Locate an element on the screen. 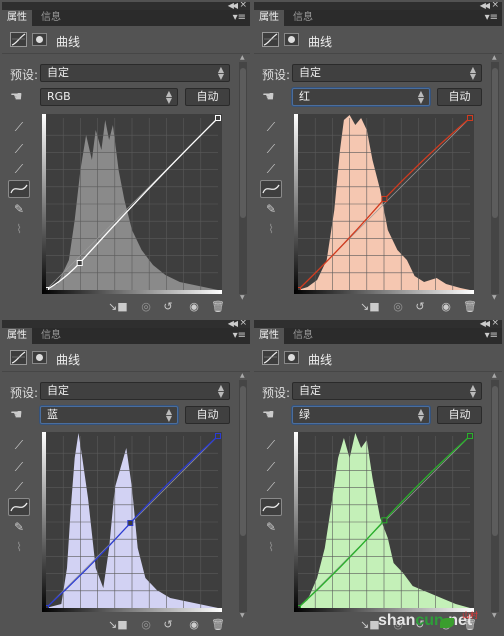 This screenshot has width=504, height=636. channel-select: RGB ▲ ▼ is located at coordinates (109, 97).